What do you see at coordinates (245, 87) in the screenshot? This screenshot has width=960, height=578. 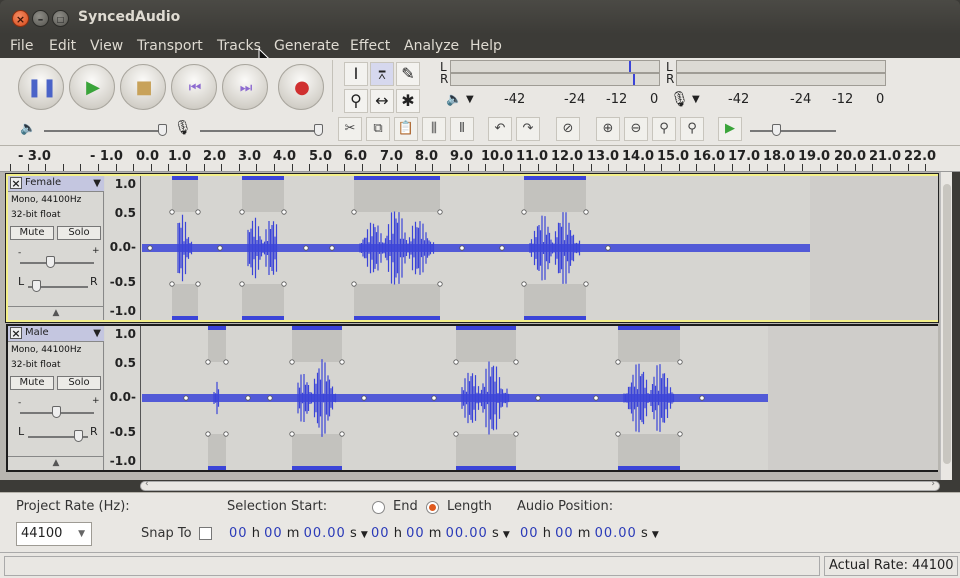 I see `skip-to-end-button: ⏭` at bounding box center [245, 87].